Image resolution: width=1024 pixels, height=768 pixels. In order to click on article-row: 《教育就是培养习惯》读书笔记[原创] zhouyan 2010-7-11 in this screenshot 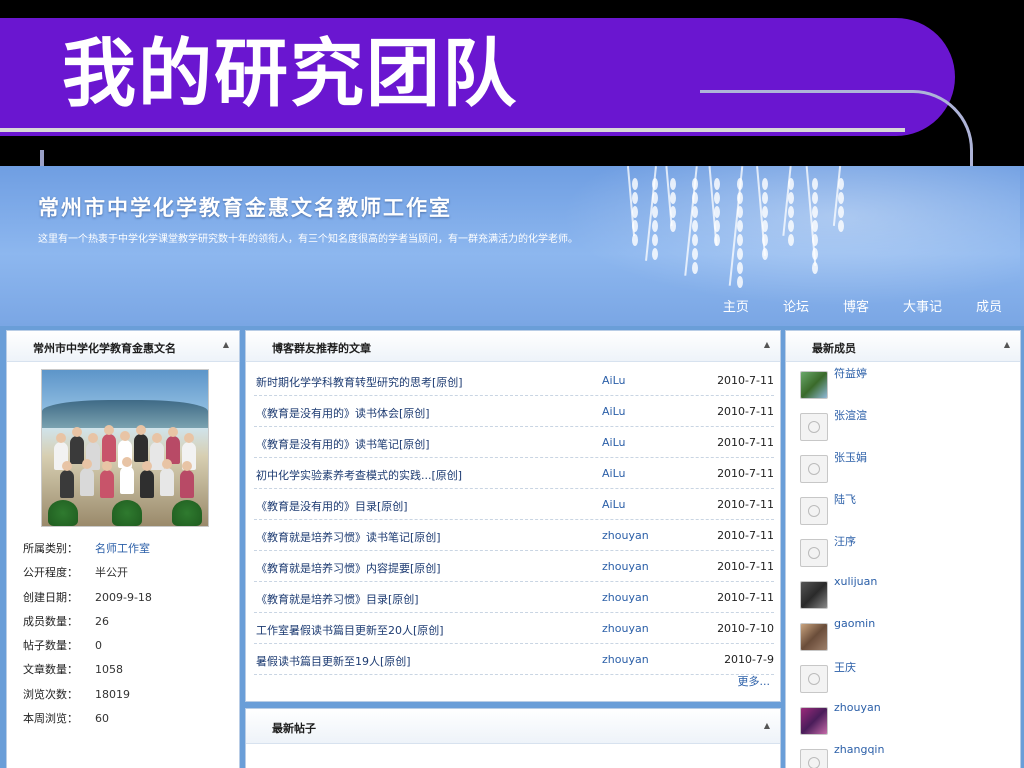, I will do `click(514, 535)`.